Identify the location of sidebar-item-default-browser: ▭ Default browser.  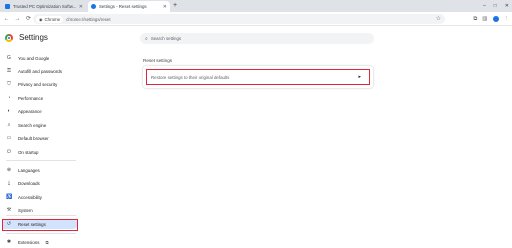
(40, 138).